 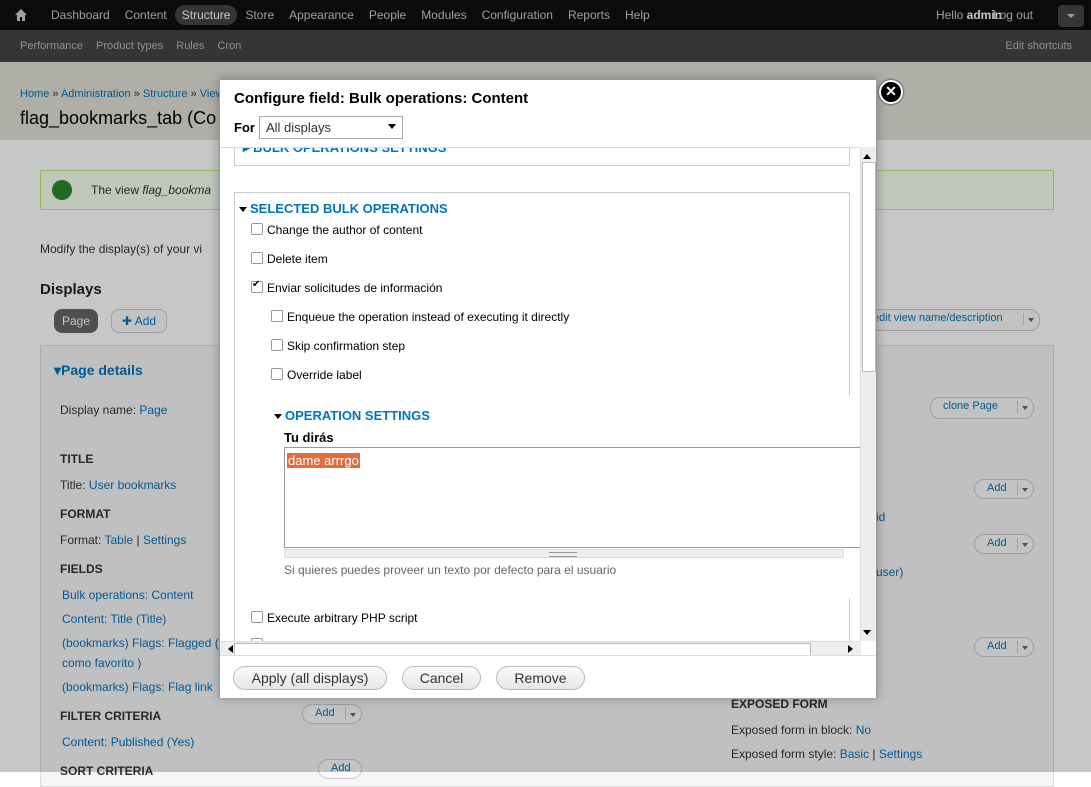 What do you see at coordinates (869, 267) in the screenshot?
I see `scrollbar-thumb` at bounding box center [869, 267].